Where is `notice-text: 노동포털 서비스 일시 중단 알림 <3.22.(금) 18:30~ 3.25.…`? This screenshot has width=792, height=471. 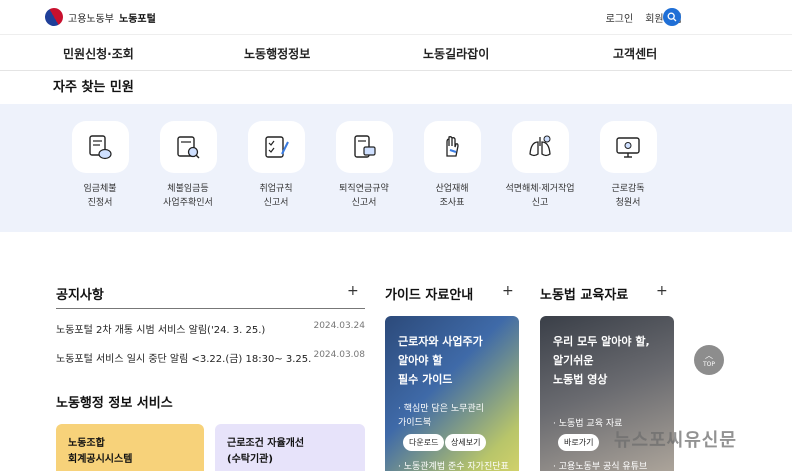
notice-text: 노동포털 서비스 일시 중단 알림 <3.22.(금) 18:30~ 3.25.… is located at coordinates (183, 359).